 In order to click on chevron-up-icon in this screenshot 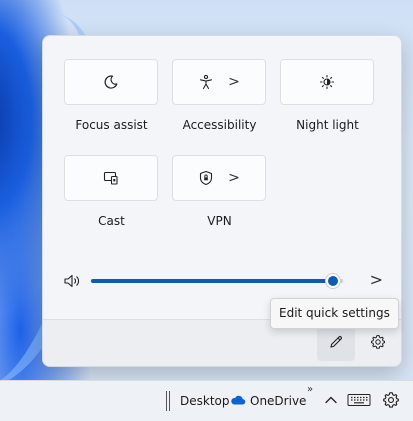, I will do `click(331, 401)`.